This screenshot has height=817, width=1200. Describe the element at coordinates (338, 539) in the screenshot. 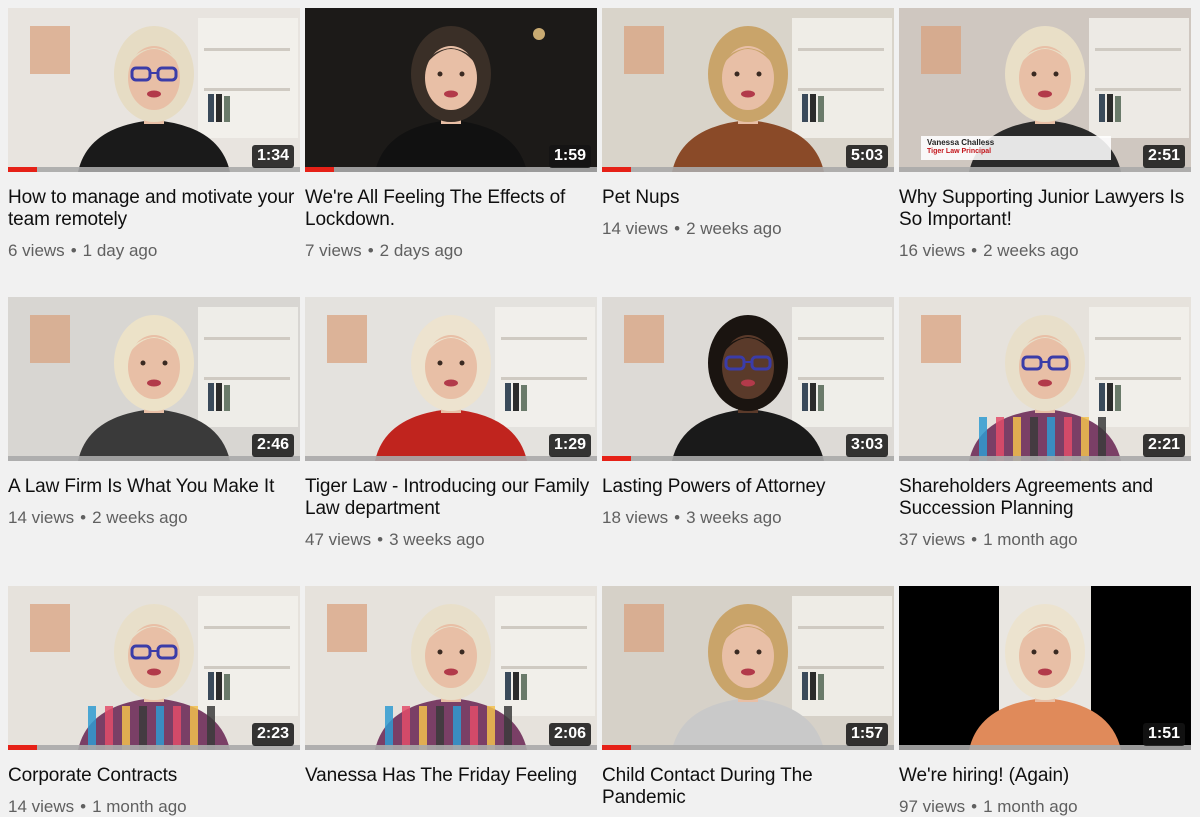

I see `view-count: 47 views` at that location.